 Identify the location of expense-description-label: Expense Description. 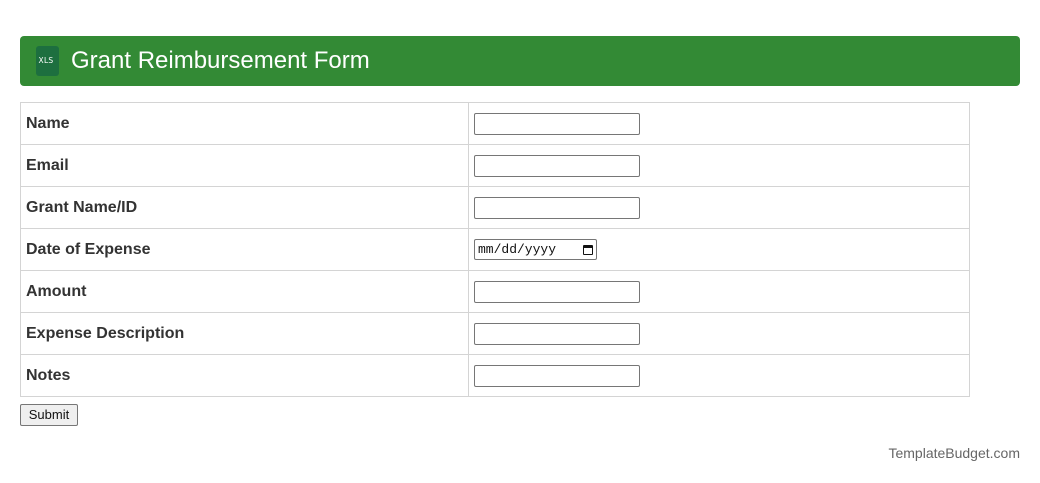
(244, 333).